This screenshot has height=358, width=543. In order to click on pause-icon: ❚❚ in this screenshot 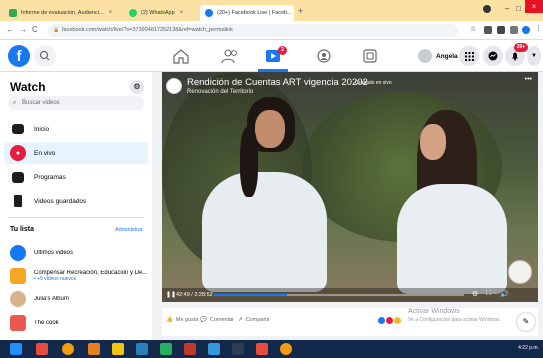, I will do `click(171, 294)`.